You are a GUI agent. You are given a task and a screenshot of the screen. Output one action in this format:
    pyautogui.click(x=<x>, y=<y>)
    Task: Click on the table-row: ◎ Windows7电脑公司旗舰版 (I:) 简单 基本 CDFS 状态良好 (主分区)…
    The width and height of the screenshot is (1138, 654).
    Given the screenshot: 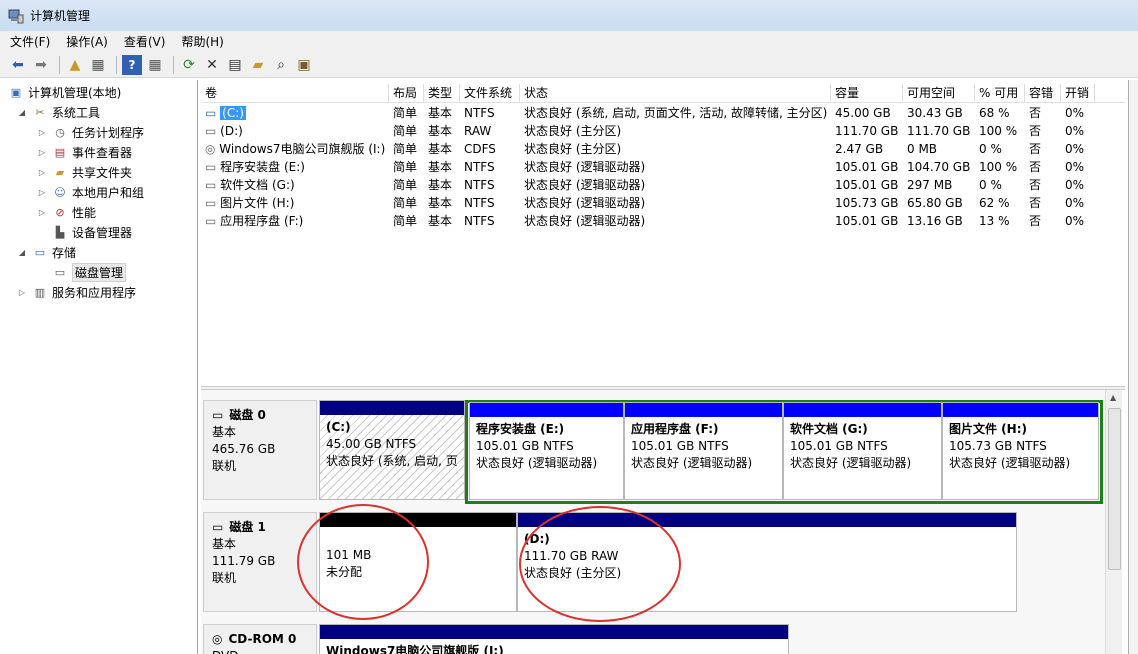 What is the action you would take?
    pyautogui.click(x=663, y=149)
    